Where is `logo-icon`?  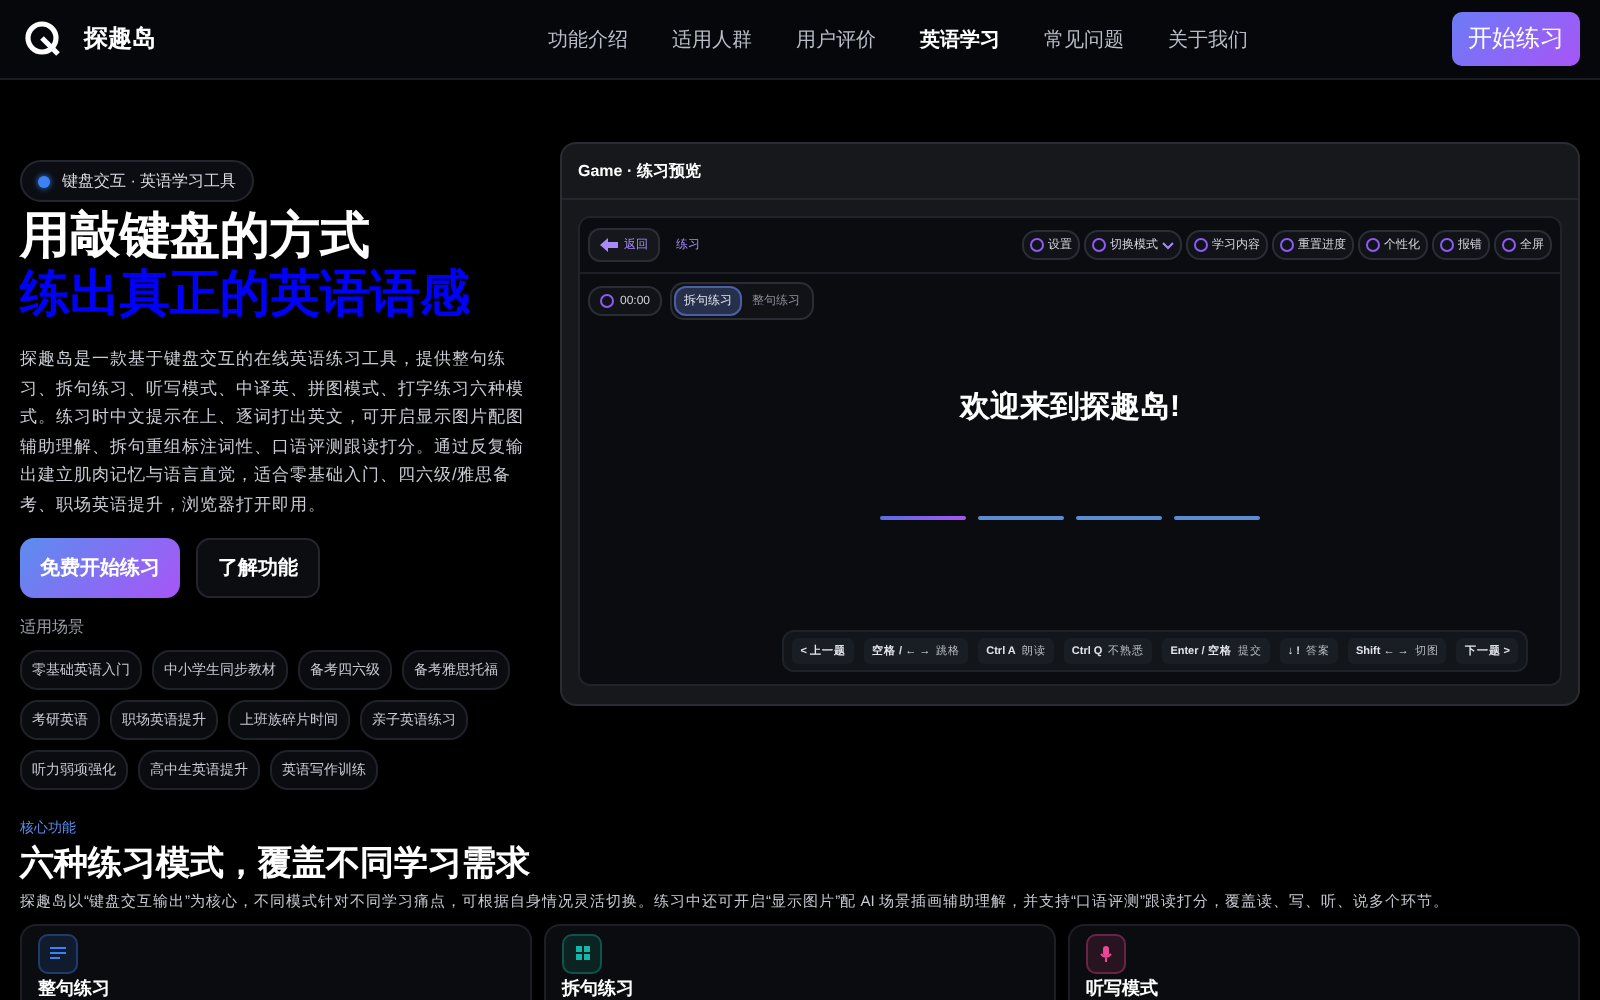
logo-icon is located at coordinates (44, 39).